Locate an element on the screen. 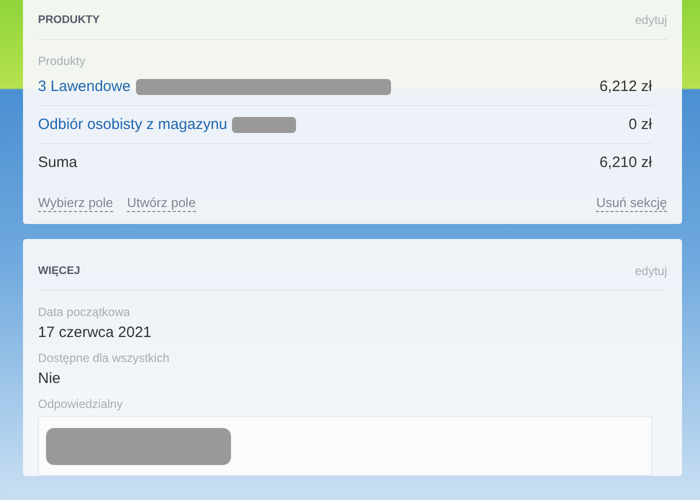  field-label: Produkty is located at coordinates (62, 61).